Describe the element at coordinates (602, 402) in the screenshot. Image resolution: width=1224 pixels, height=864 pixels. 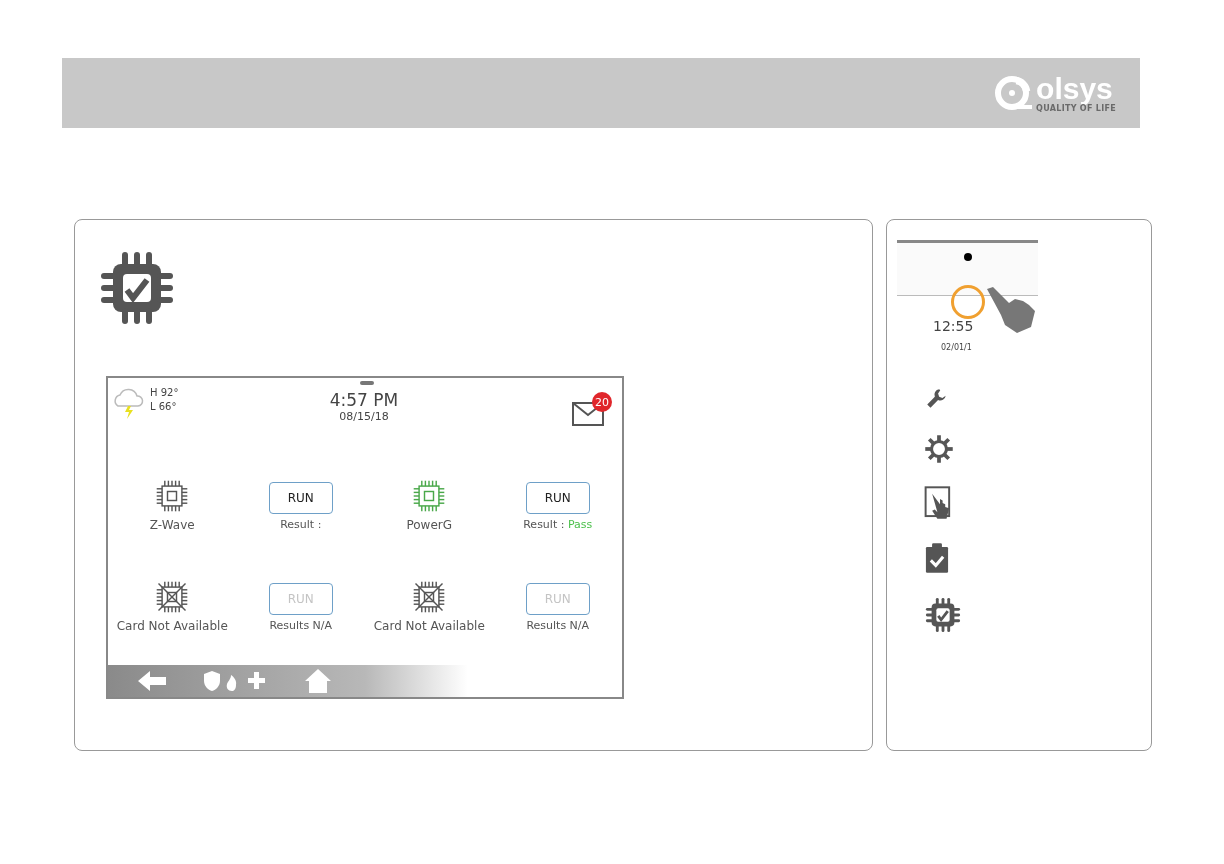
I see `message-count-badge: 20` at that location.